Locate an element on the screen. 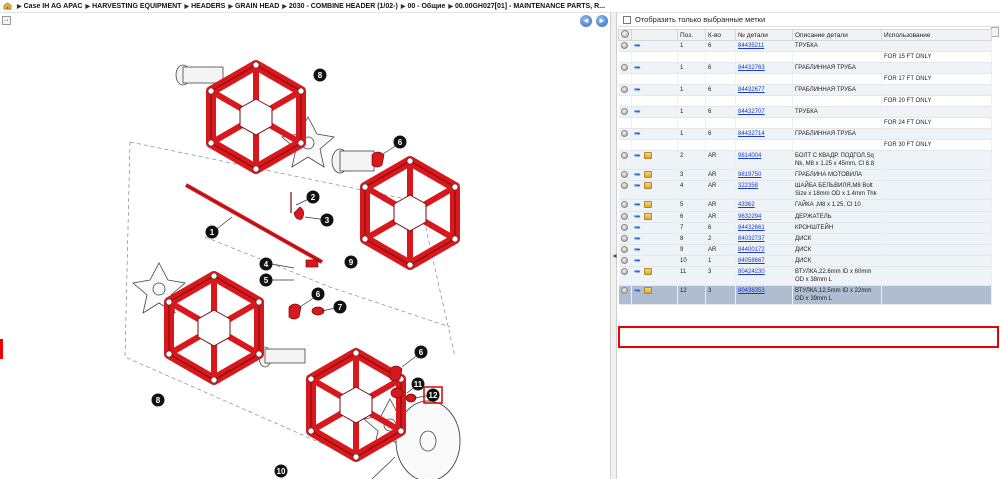 This screenshot has height=479, width=1000. table-row: ➥ 1 6 84432763 ГРАБЛИННАЯ ТРУБА is located at coordinates (805, 68).